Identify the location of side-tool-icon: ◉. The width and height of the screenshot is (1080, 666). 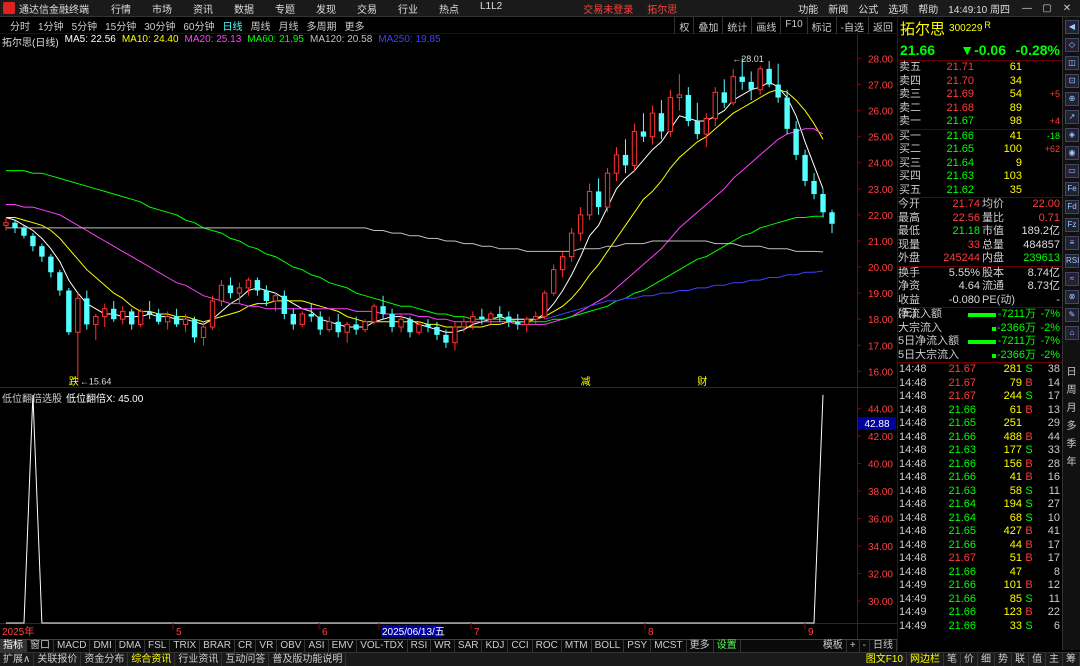
(1072, 153).